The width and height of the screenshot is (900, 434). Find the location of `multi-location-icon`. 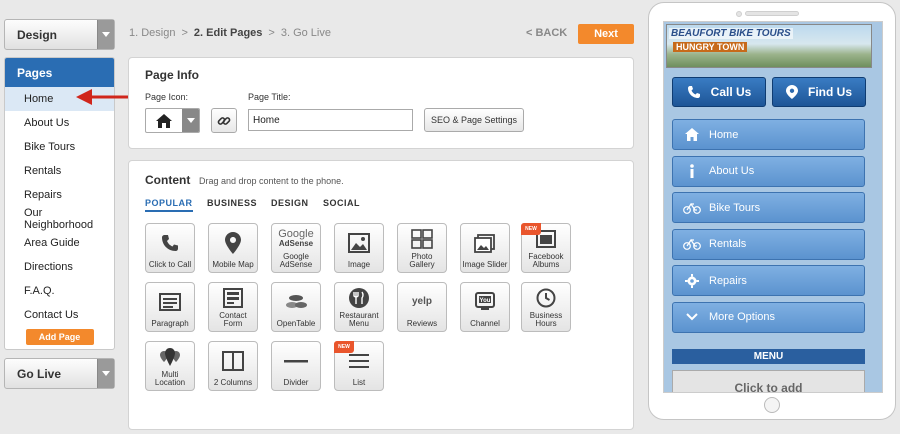

multi-location-icon is located at coordinates (170, 356).